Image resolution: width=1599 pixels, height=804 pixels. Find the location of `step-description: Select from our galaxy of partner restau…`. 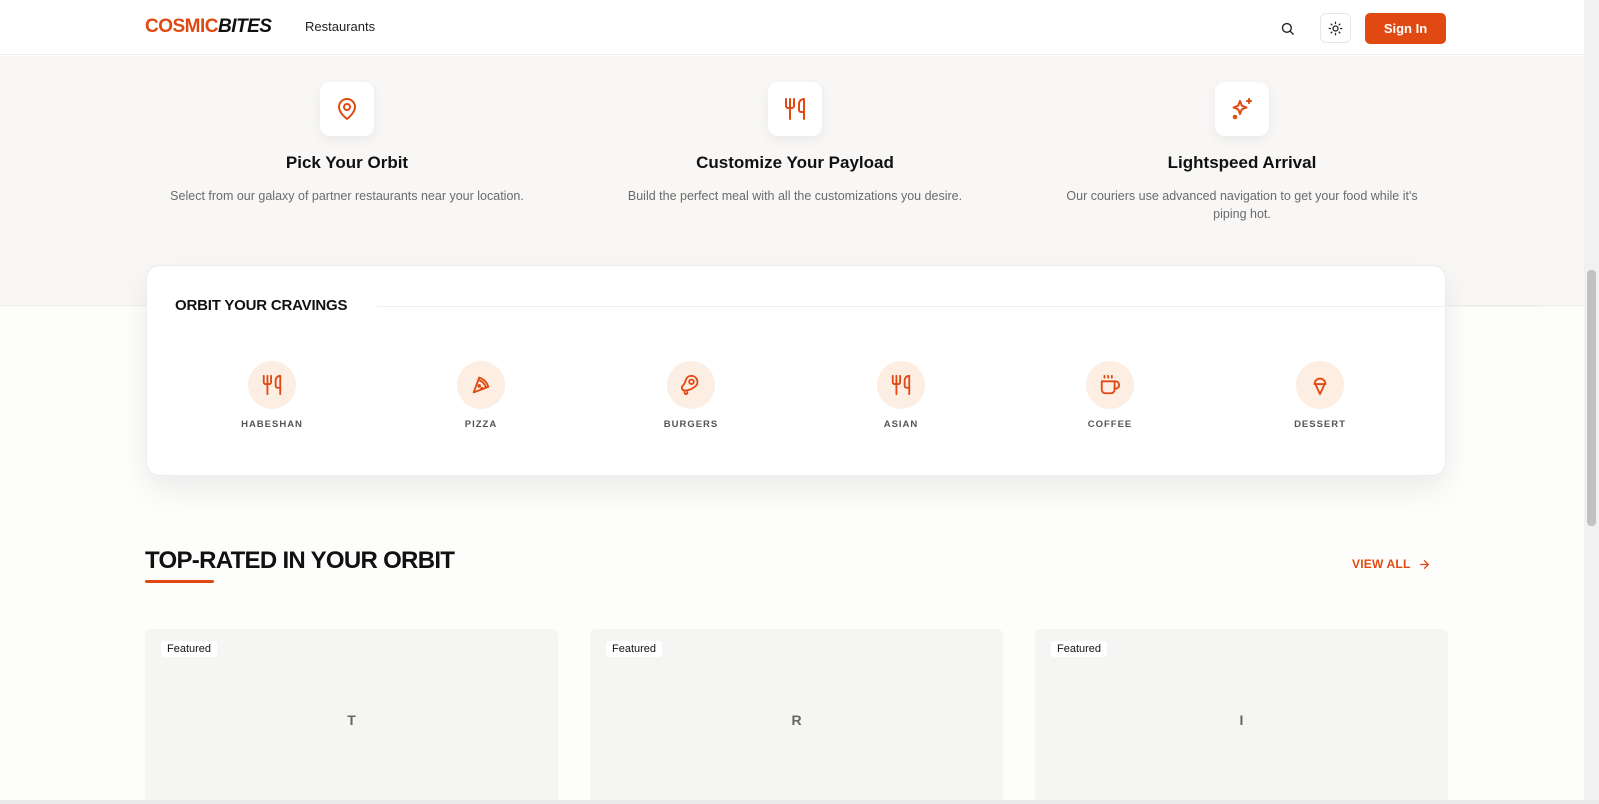

step-description: Select from our galaxy of partner restau… is located at coordinates (347, 196).